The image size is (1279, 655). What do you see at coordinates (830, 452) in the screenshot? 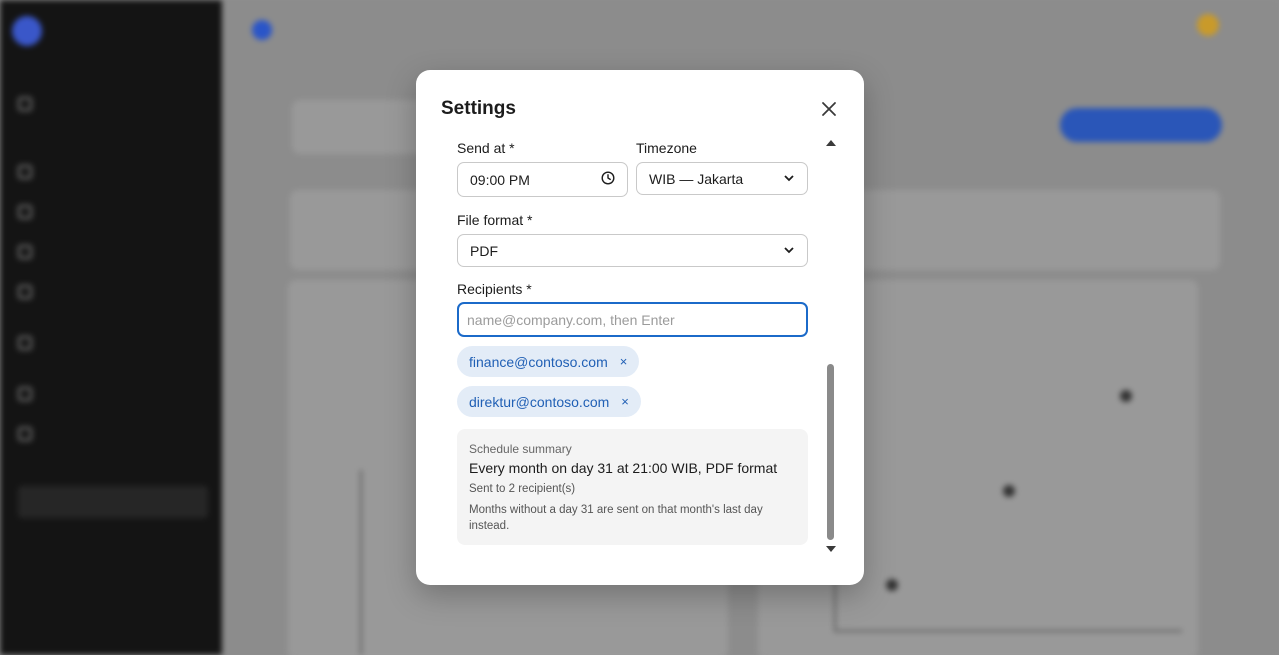
I see `scrollbar-thumb` at bounding box center [830, 452].